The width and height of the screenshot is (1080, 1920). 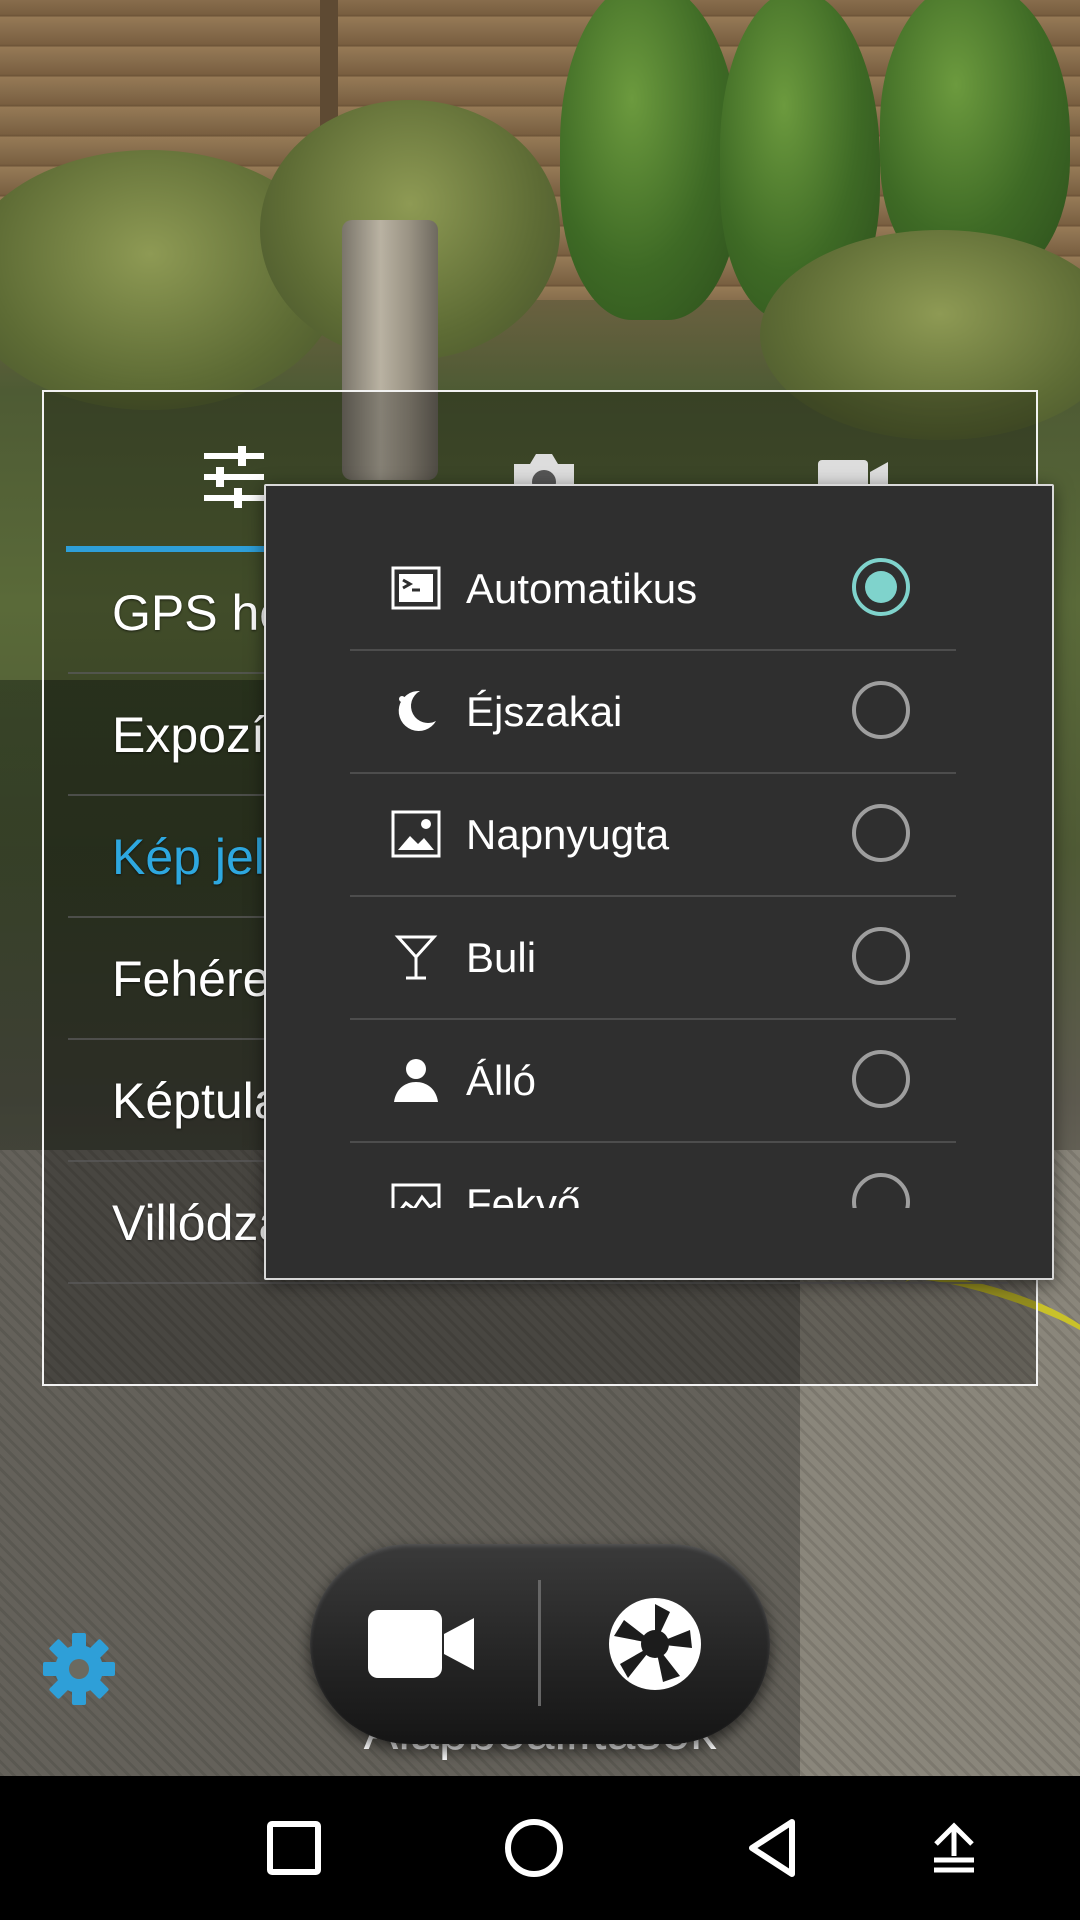 What do you see at coordinates (234, 477) in the screenshot?
I see `tab-general-settings` at bounding box center [234, 477].